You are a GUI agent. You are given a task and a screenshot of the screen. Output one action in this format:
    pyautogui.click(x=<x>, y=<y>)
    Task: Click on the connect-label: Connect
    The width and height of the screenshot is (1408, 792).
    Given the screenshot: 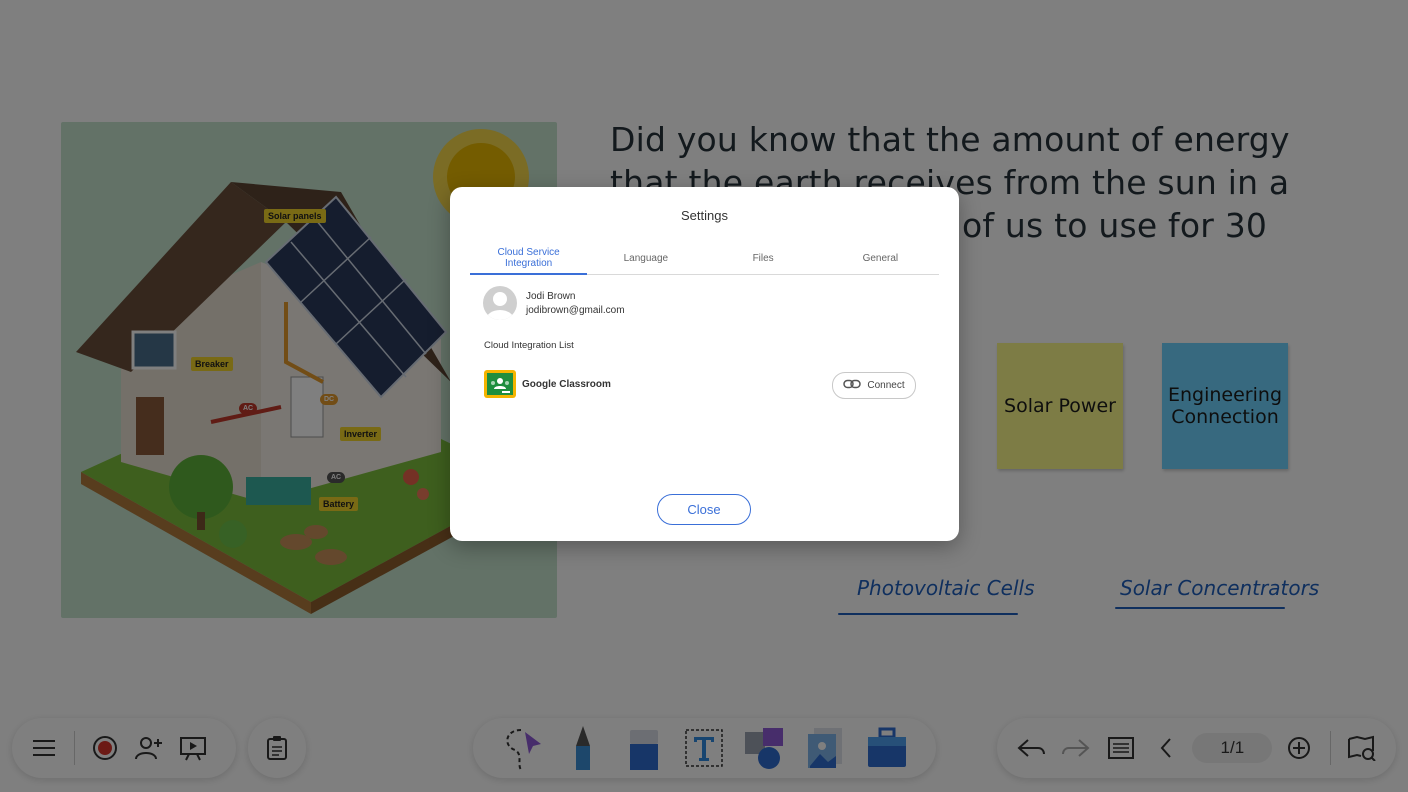 What is the action you would take?
    pyautogui.click(x=886, y=385)
    